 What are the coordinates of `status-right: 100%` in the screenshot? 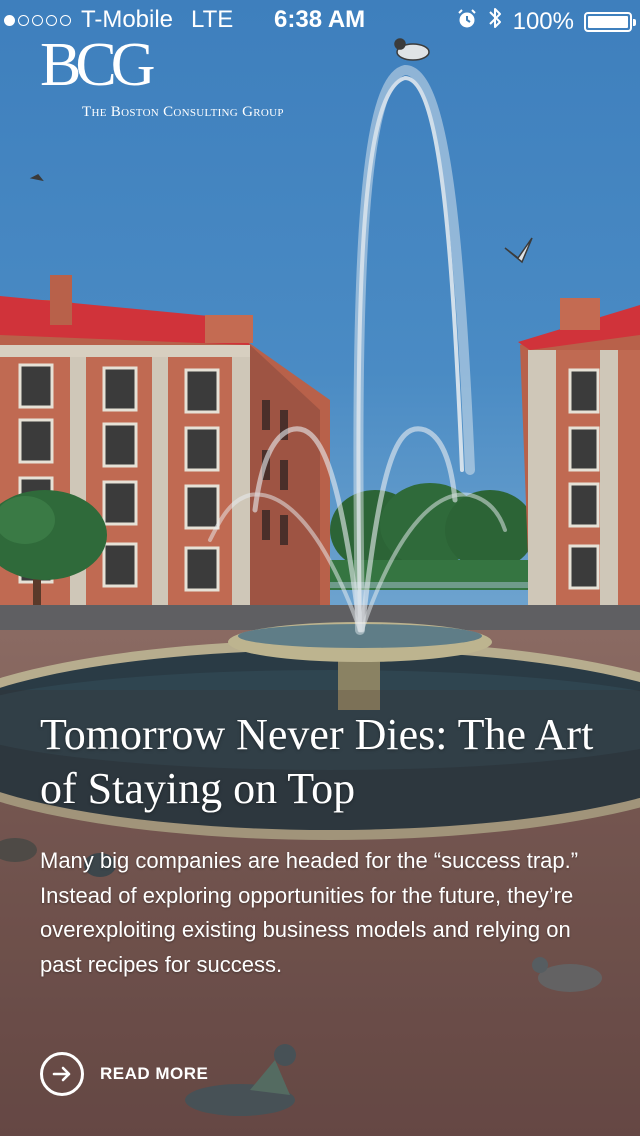 It's located at (546, 21).